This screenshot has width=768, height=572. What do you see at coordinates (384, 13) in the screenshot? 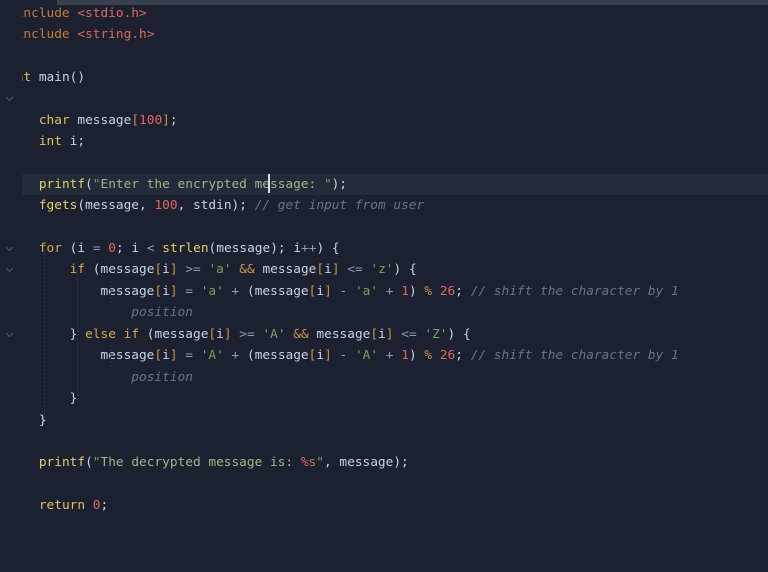
I see `code-line: #include <stdio.h>` at bounding box center [384, 13].